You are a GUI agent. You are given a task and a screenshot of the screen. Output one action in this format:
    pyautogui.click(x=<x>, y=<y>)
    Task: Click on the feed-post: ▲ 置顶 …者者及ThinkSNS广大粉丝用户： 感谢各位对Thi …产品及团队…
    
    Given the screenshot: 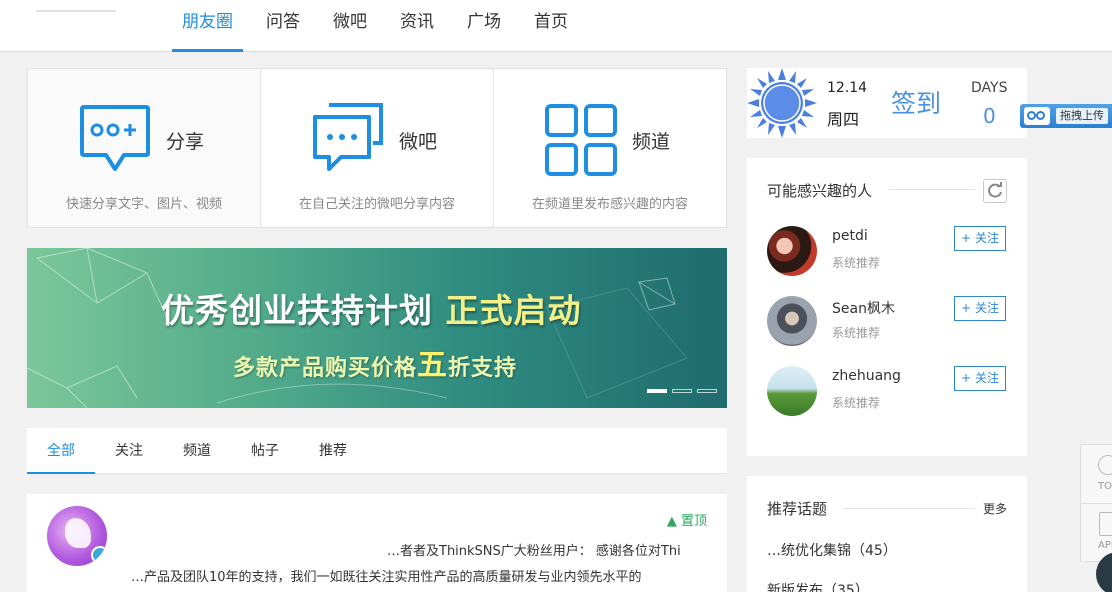 What is the action you would take?
    pyautogui.click(x=377, y=543)
    